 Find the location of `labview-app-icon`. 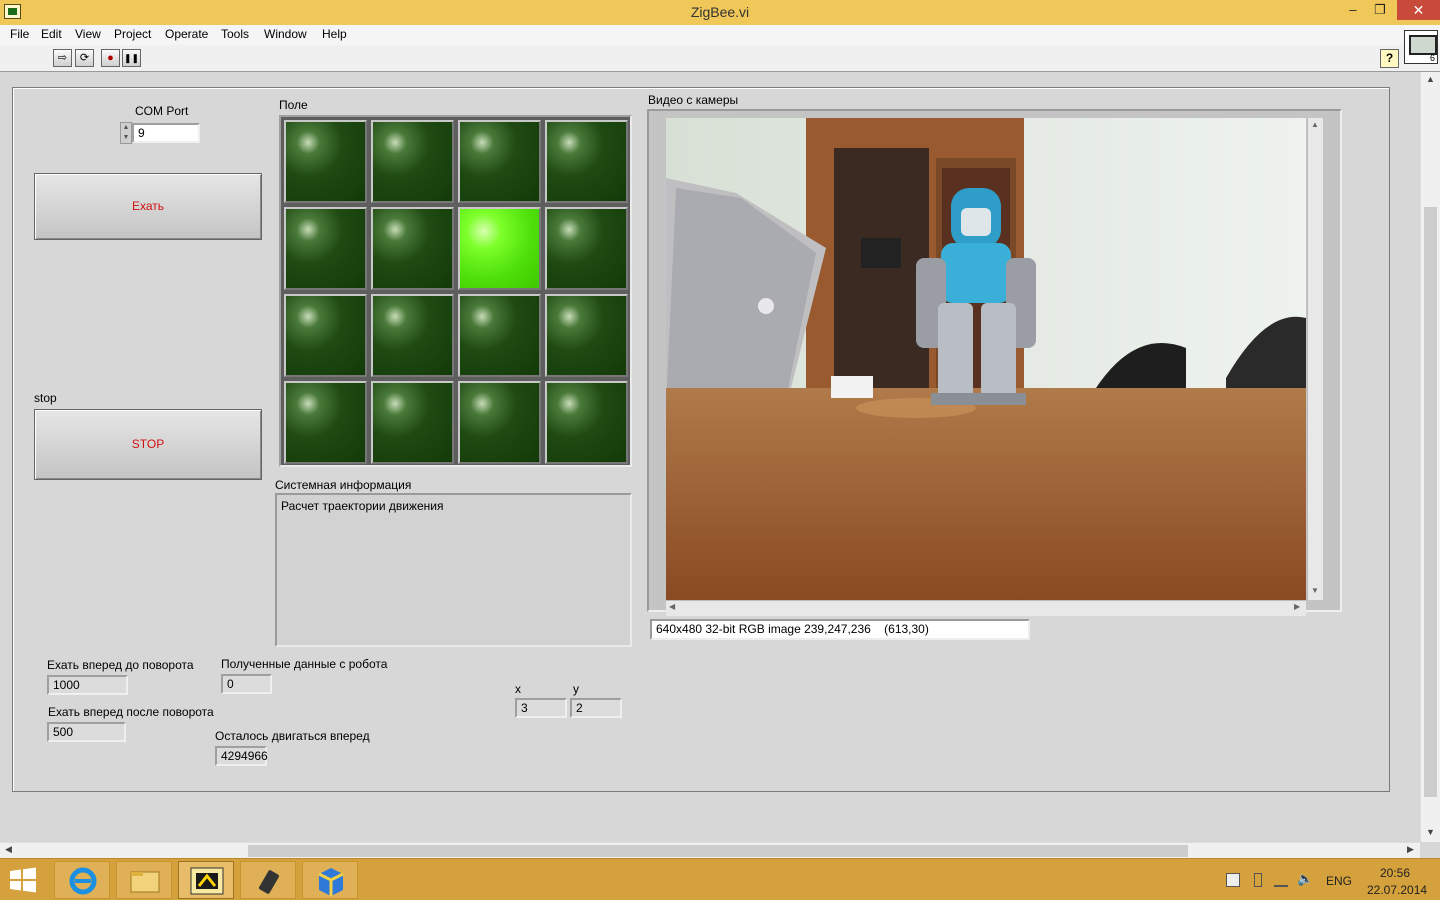

labview-app-icon is located at coordinates (12, 11).